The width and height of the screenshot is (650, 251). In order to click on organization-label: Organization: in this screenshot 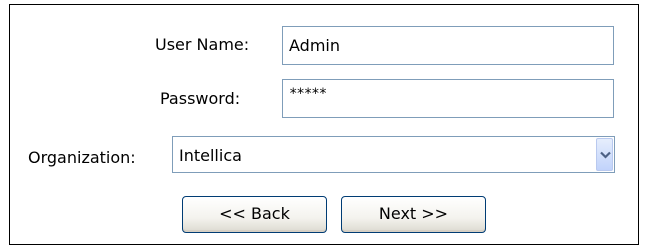, I will do `click(82, 157)`.